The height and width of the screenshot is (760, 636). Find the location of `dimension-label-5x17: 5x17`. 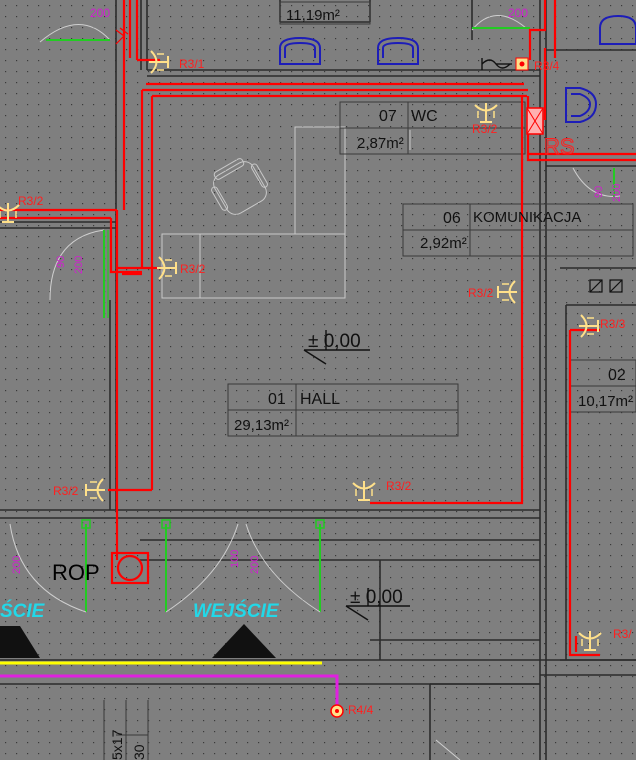

dimension-label-5x17: 5x17 is located at coordinates (117, 744).